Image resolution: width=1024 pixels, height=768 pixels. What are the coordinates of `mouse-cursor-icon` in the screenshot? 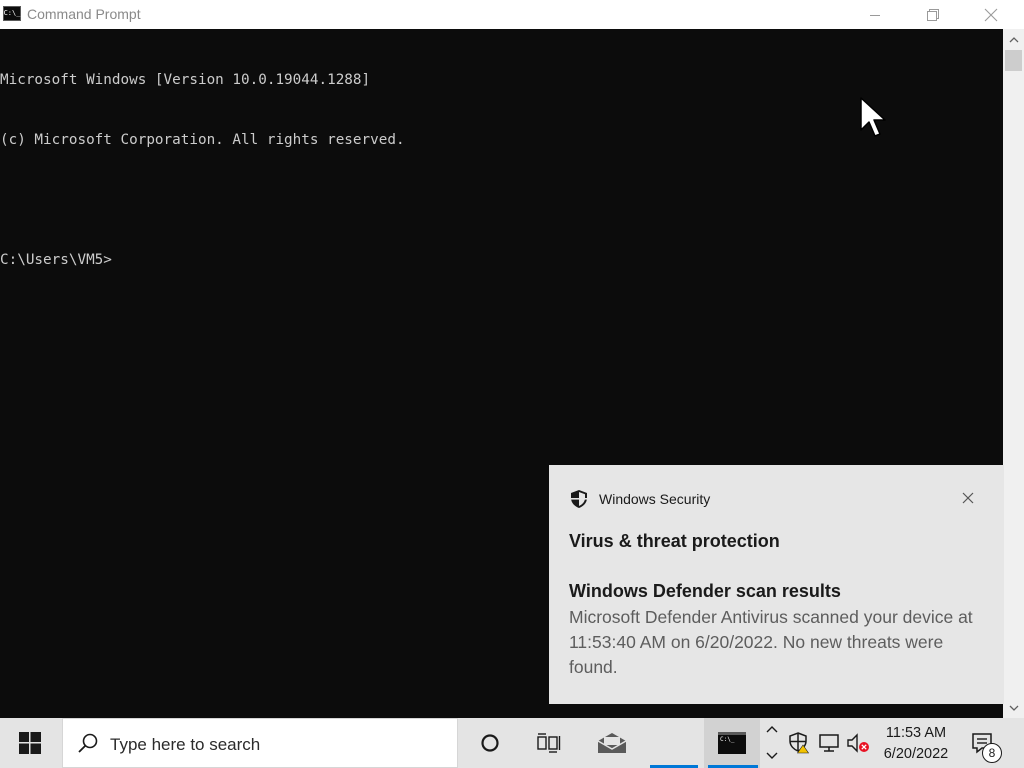 It's located at (873, 117).